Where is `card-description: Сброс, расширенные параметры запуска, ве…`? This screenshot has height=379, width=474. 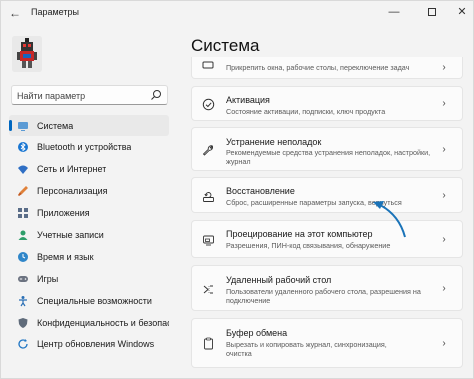
card-description: Сброс, расширенные параметры запуска, ве… is located at coordinates (314, 202).